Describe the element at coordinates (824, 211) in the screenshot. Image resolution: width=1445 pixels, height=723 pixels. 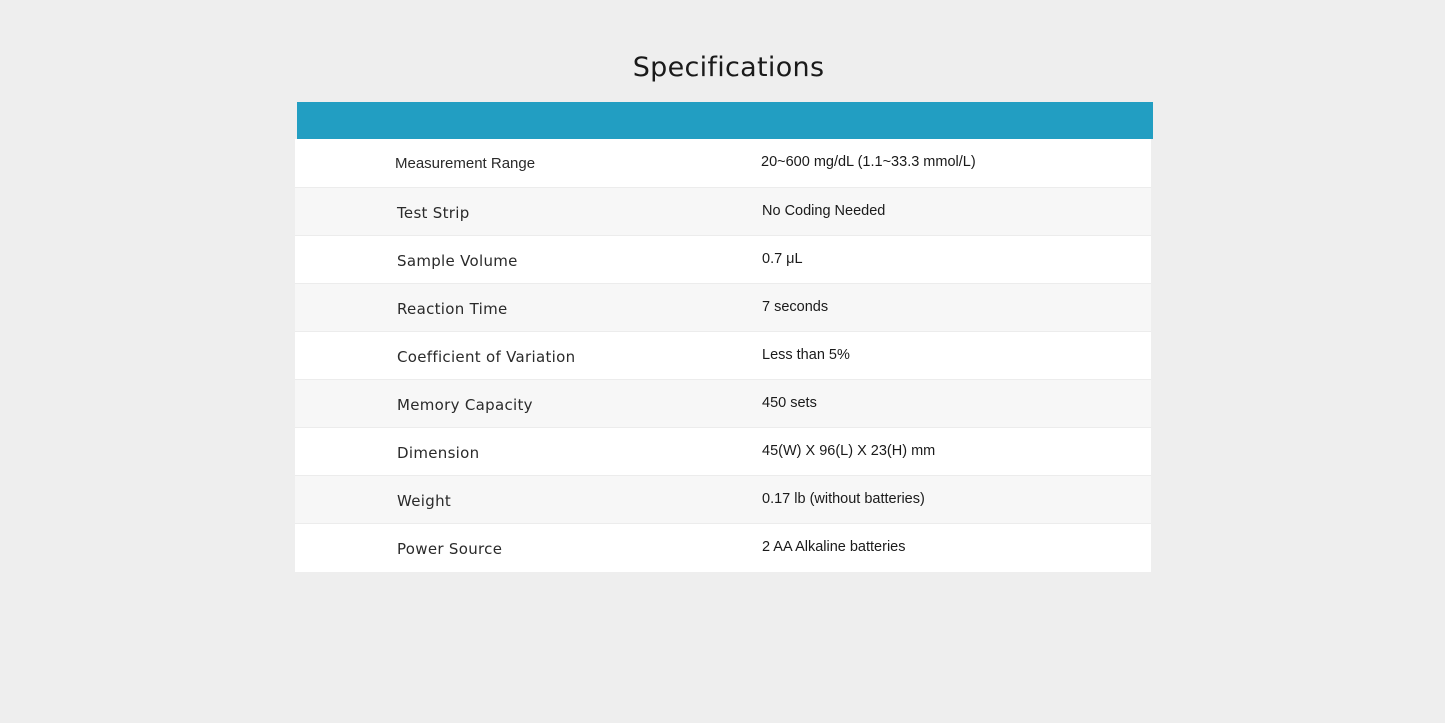
I see `spec-value: No Coding Needed` at that location.